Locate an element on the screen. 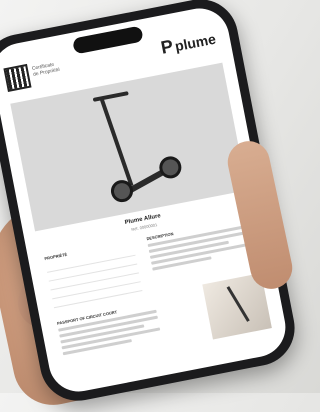 This screenshot has width=320, height=412. certificate-label: Certificate de Propriété is located at coordinates (45, 69).